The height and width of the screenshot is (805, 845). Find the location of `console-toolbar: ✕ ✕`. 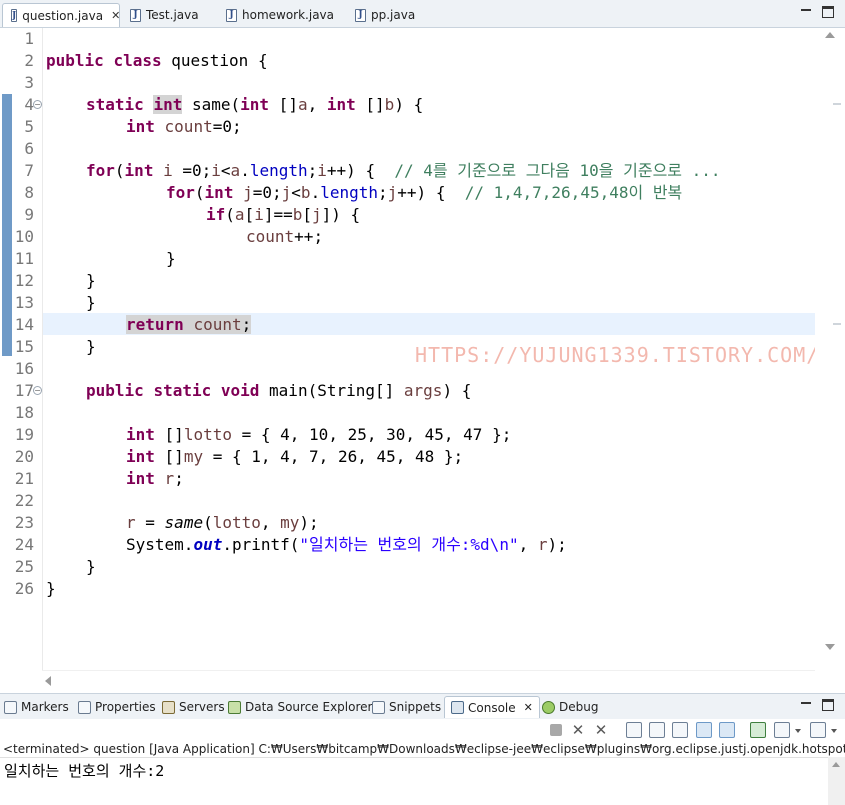

console-toolbar: ✕ ✕ is located at coordinates (422, 730).